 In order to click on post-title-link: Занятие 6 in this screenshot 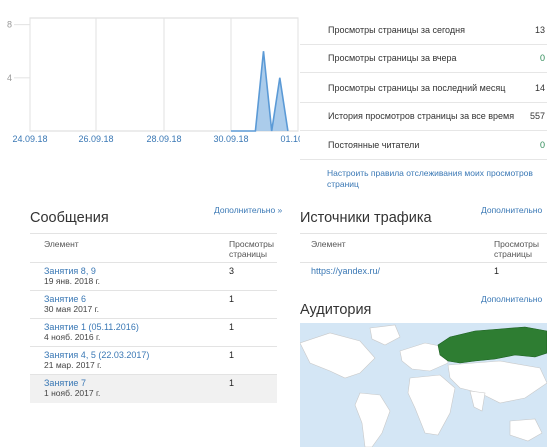, I will do `click(65, 299)`.